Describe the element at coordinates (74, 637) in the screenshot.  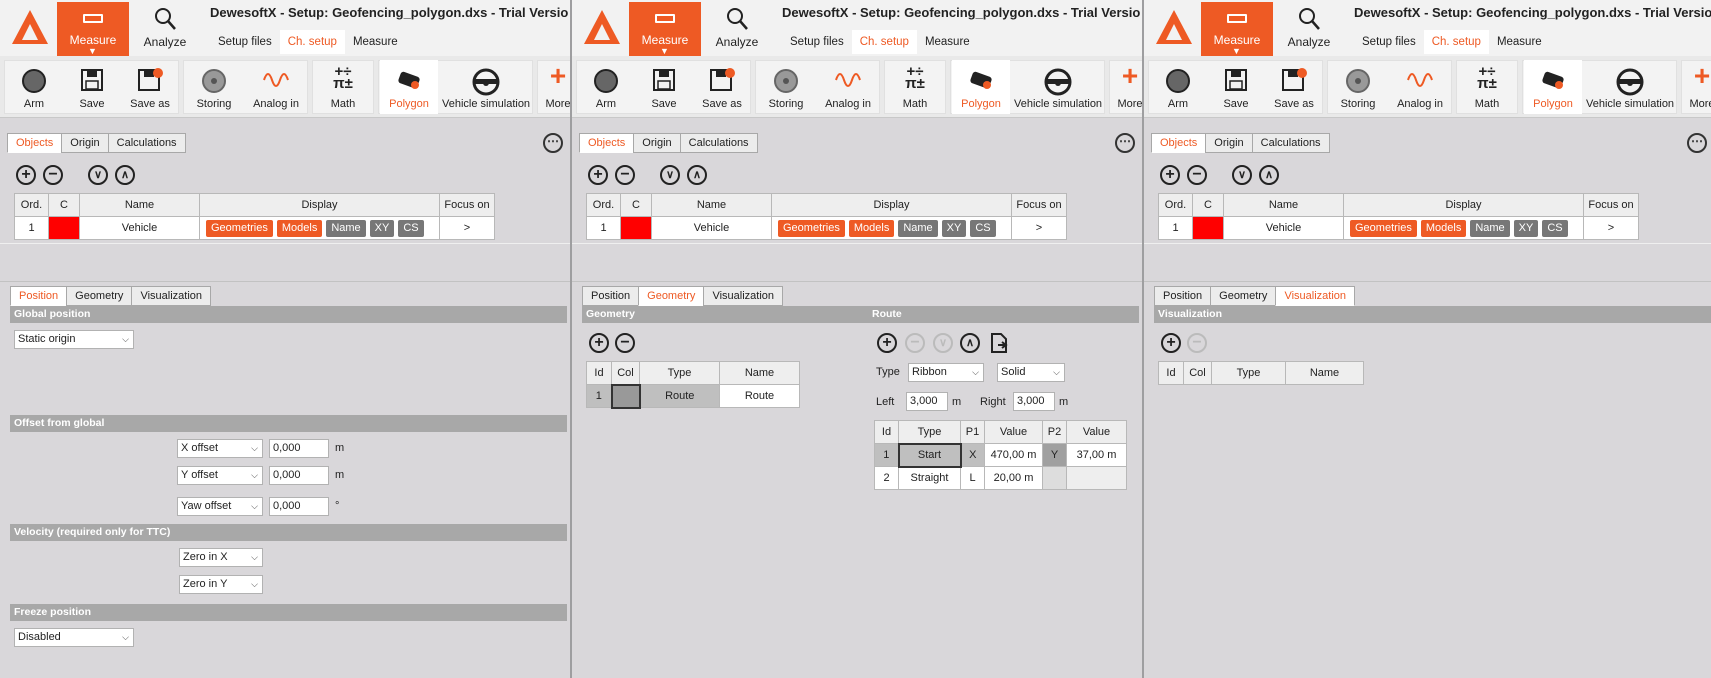
I see `freeze-select: Disabled ⌵` at that location.